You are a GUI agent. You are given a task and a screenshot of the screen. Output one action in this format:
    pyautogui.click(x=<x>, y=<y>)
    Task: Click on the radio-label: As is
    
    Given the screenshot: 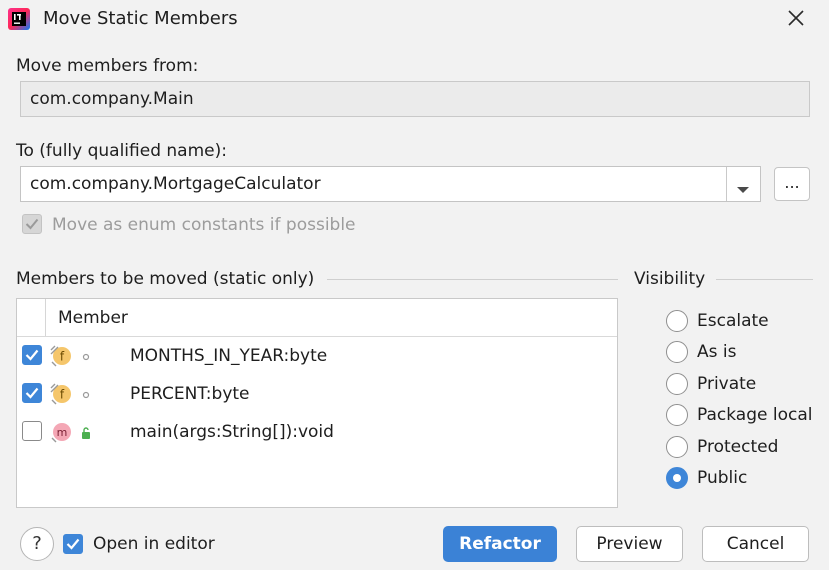 What is the action you would take?
    pyautogui.click(x=717, y=352)
    